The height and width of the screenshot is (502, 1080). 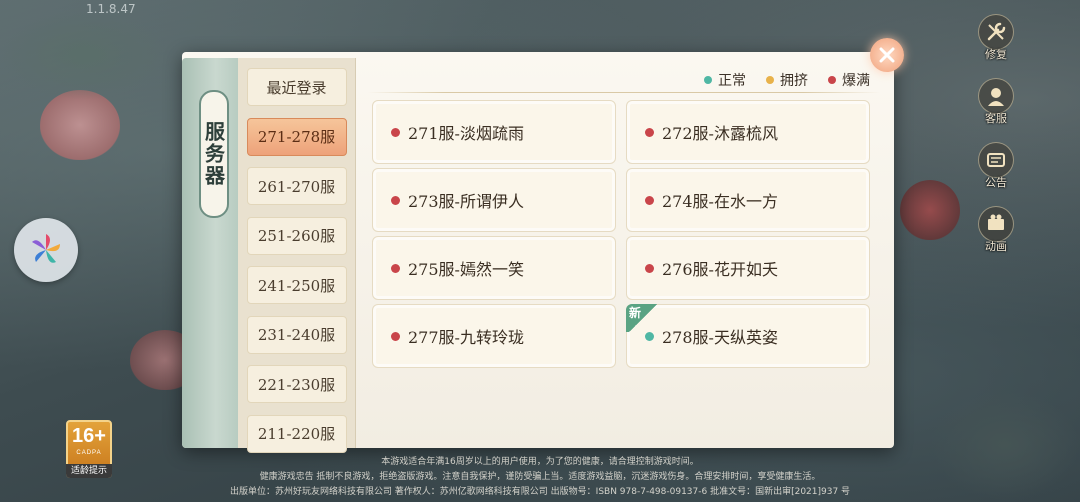 What do you see at coordinates (296, 186) in the screenshot?
I see `tab-261-270: 261-270服` at bounding box center [296, 186].